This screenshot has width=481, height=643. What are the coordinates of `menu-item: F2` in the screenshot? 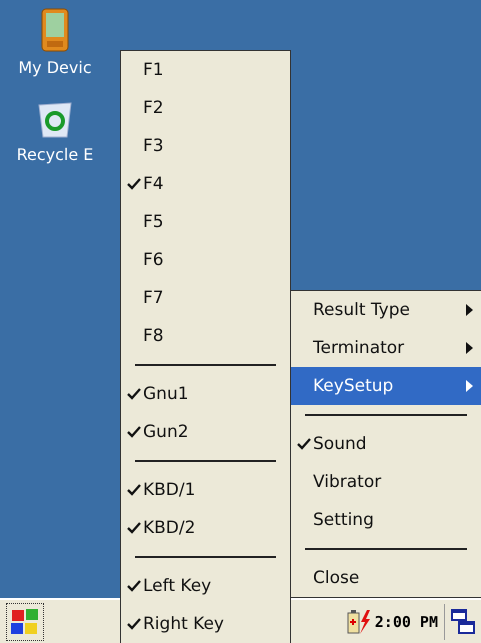 It's located at (205, 108).